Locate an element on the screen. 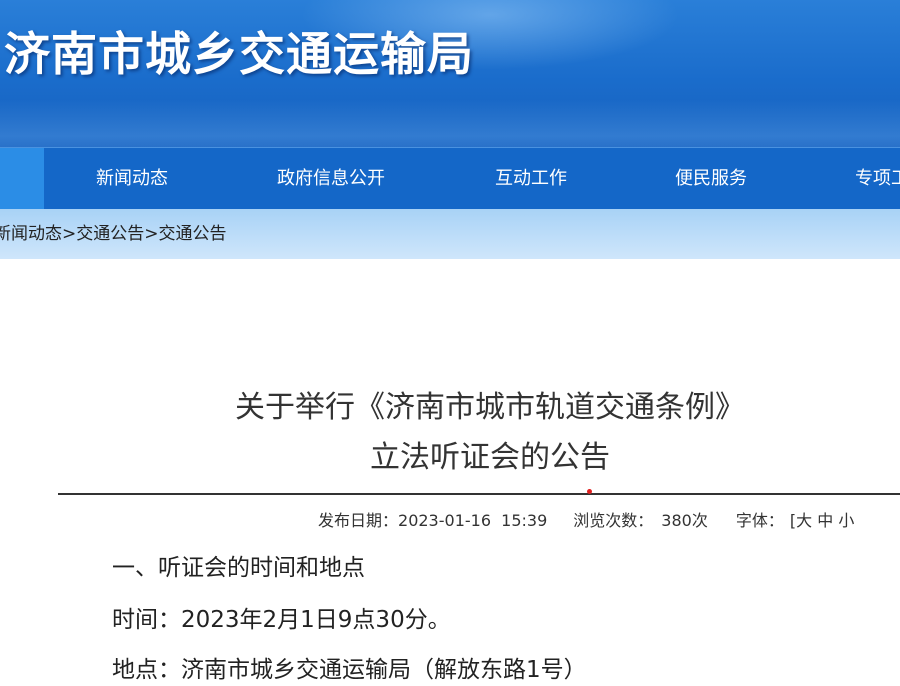 The image size is (900, 686). breadcrumb-item-news: 新闻动态 is located at coordinates (31, 234).